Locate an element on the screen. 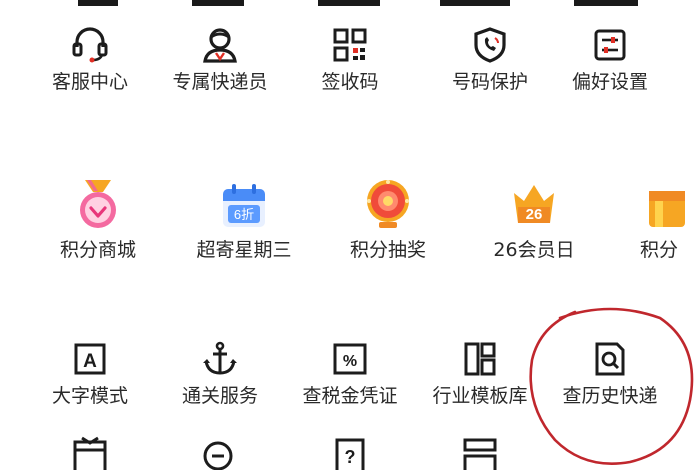 The image size is (700, 470). grid-item-label: 大字模式 is located at coordinates (89, 396).